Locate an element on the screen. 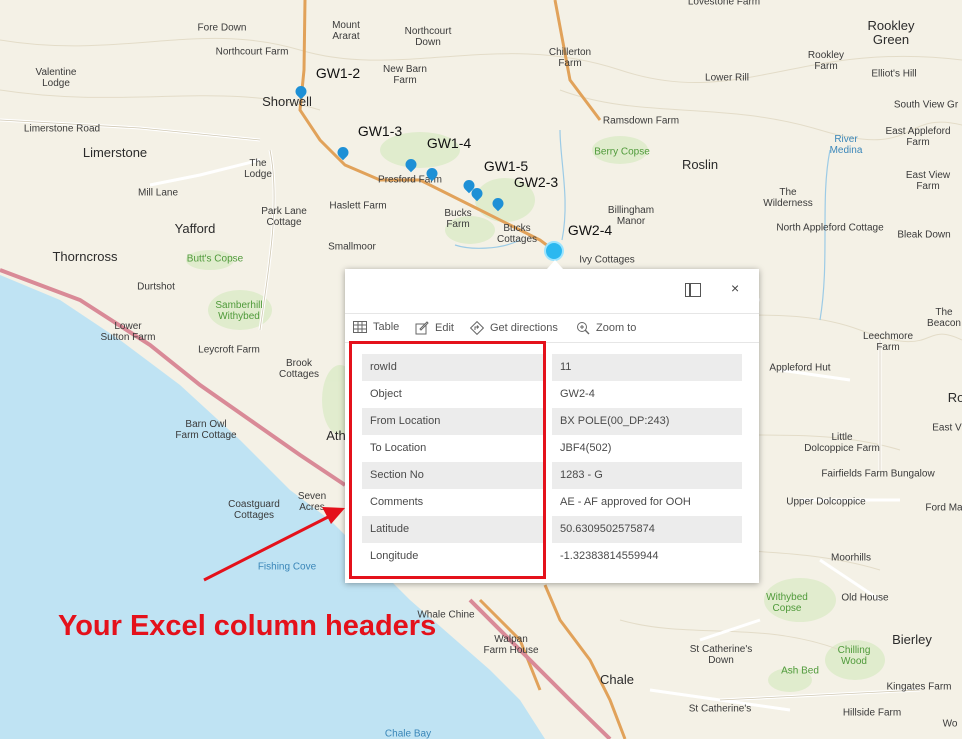  place-label: East Vi is located at coordinates (947, 428).